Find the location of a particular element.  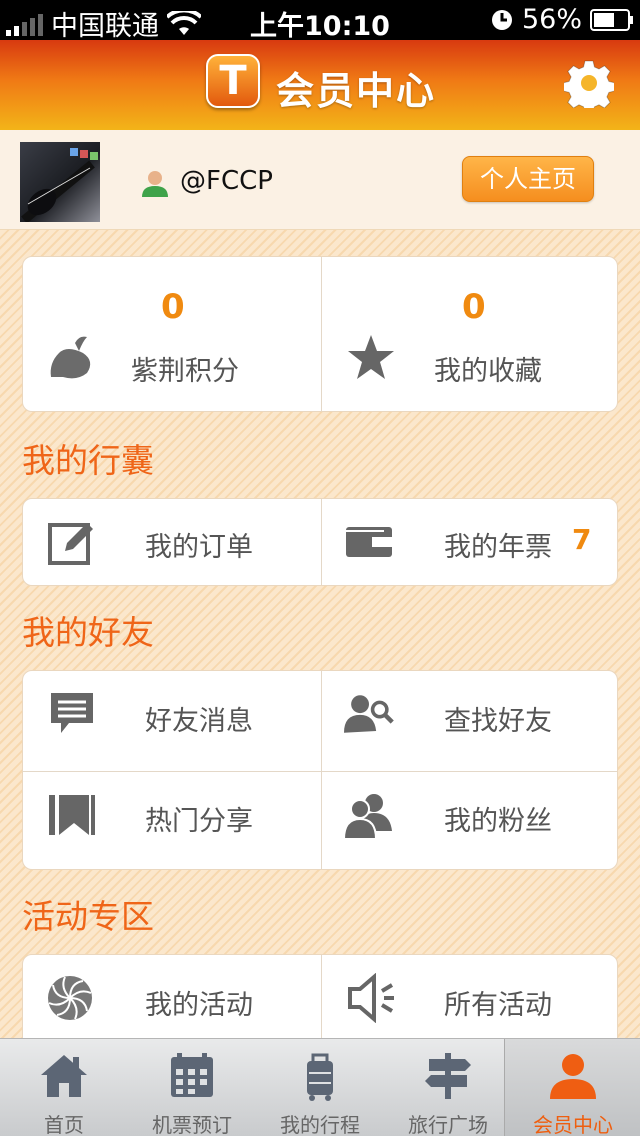

section-title-friends: 我的好友 is located at coordinates (88, 632).